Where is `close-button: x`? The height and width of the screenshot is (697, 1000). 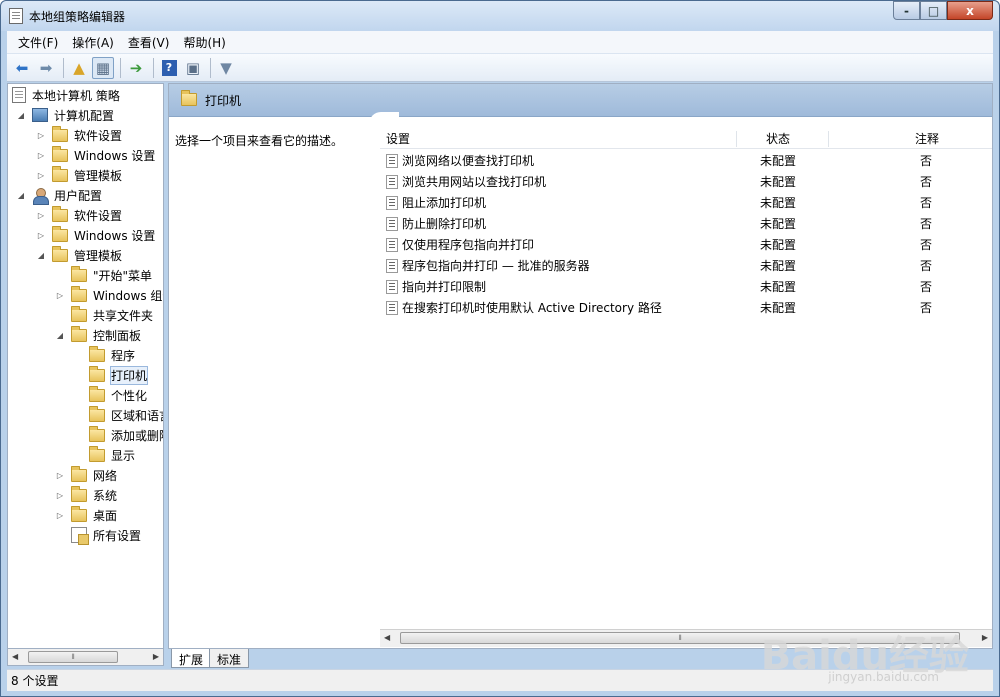
close-button: x is located at coordinates (970, 10).